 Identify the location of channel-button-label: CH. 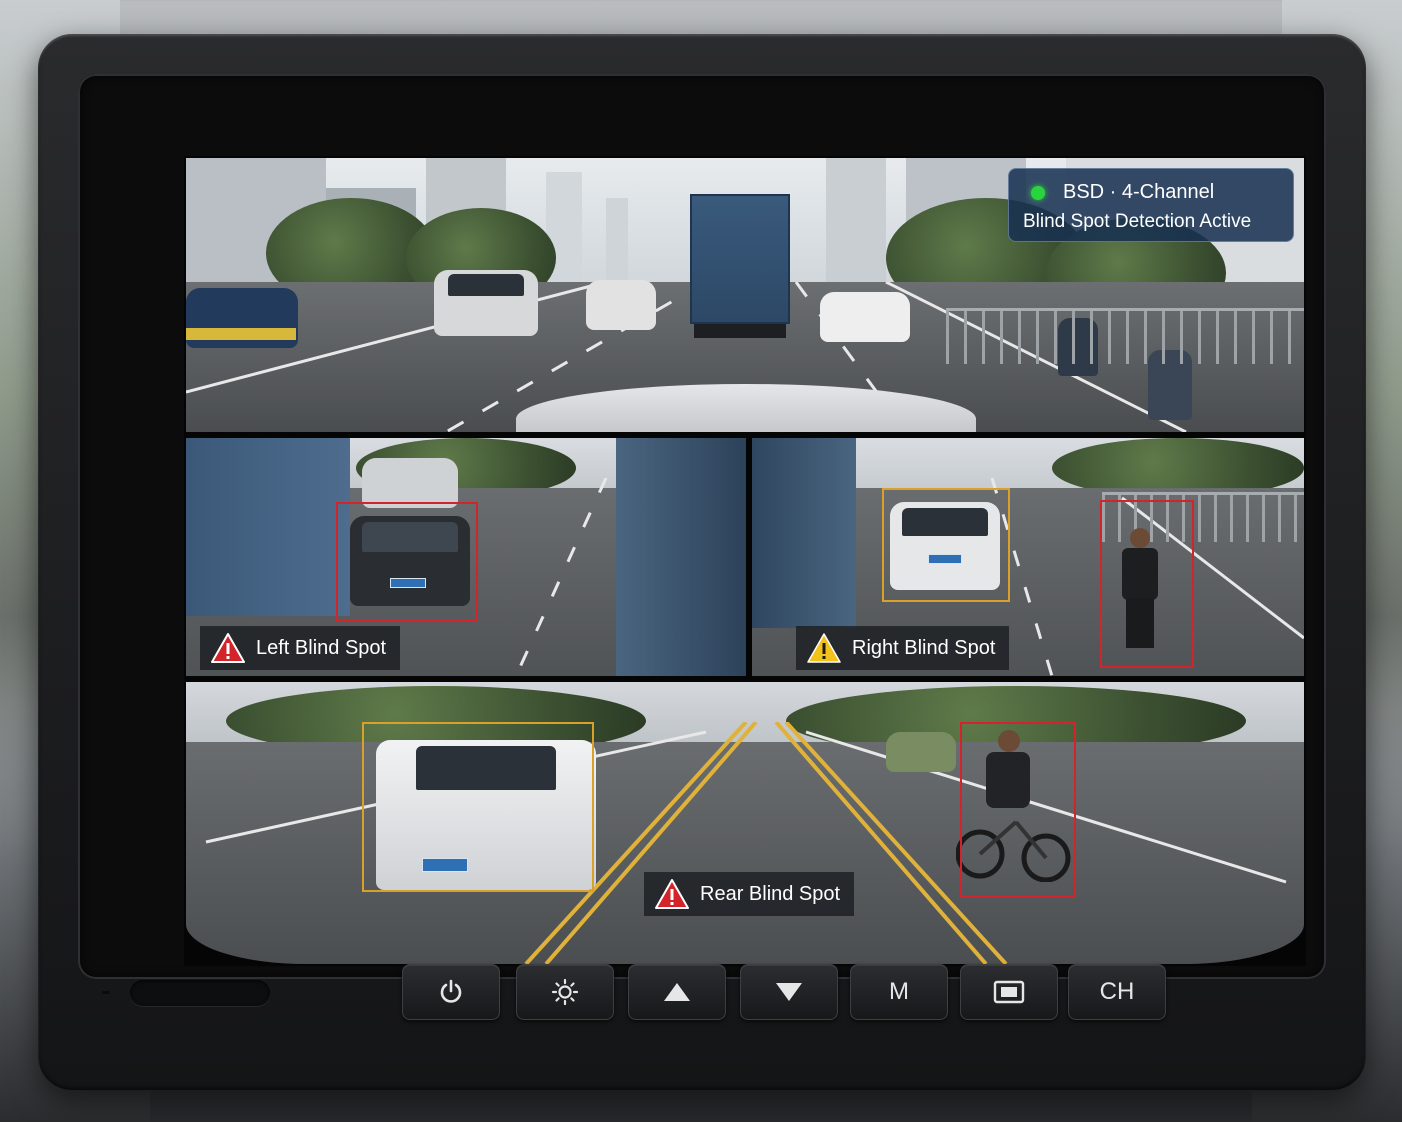
(1117, 991).